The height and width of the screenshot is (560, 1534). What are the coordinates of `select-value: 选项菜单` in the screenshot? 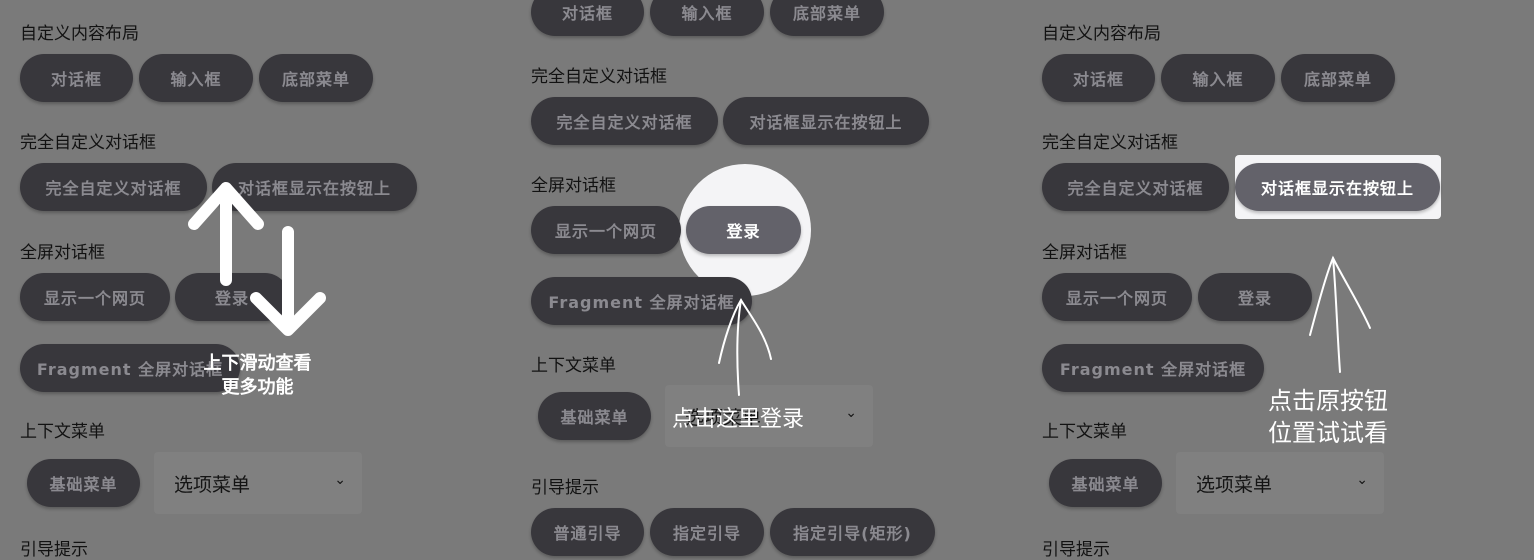 It's located at (1234, 484).